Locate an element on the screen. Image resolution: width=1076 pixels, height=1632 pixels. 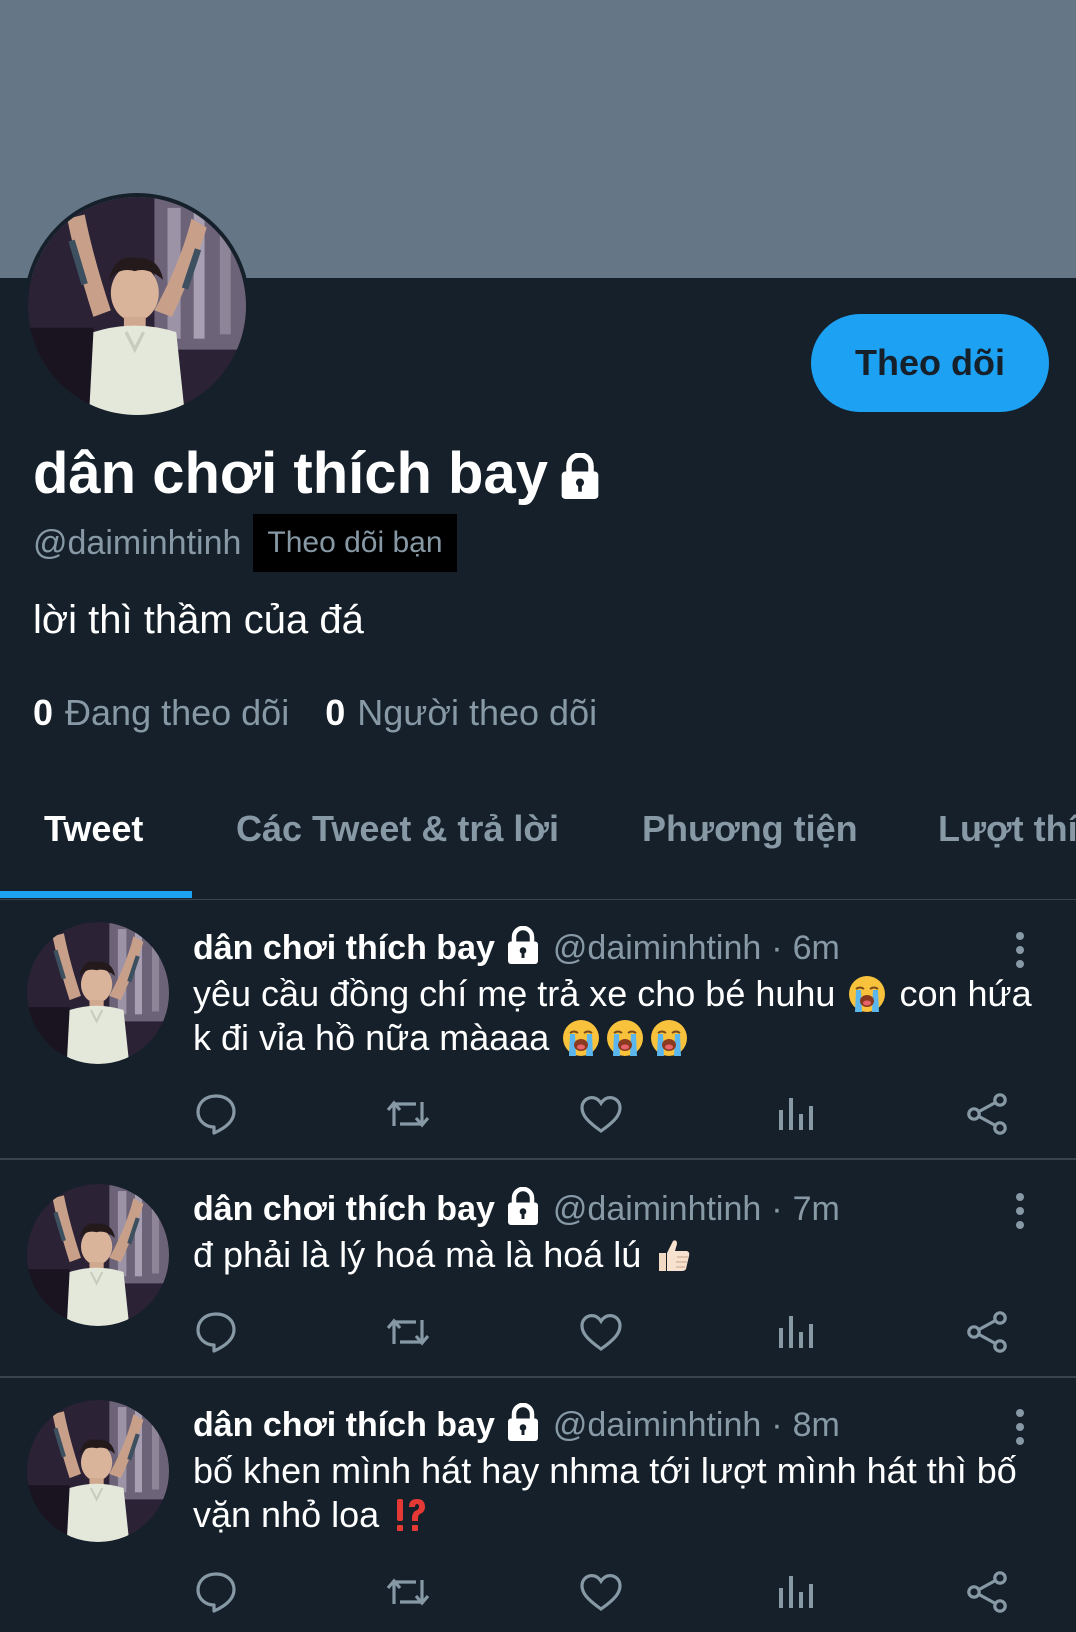
tweet-header: dân chơi thích bay @daiminhtinh · 7m is located at coordinates (516, 1209).